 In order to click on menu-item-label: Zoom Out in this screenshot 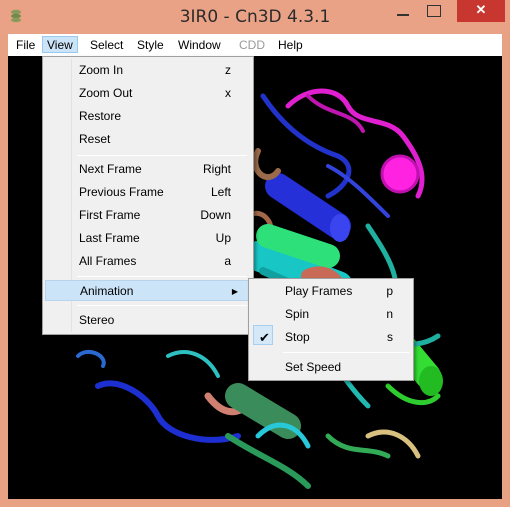, I will do `click(106, 93)`.